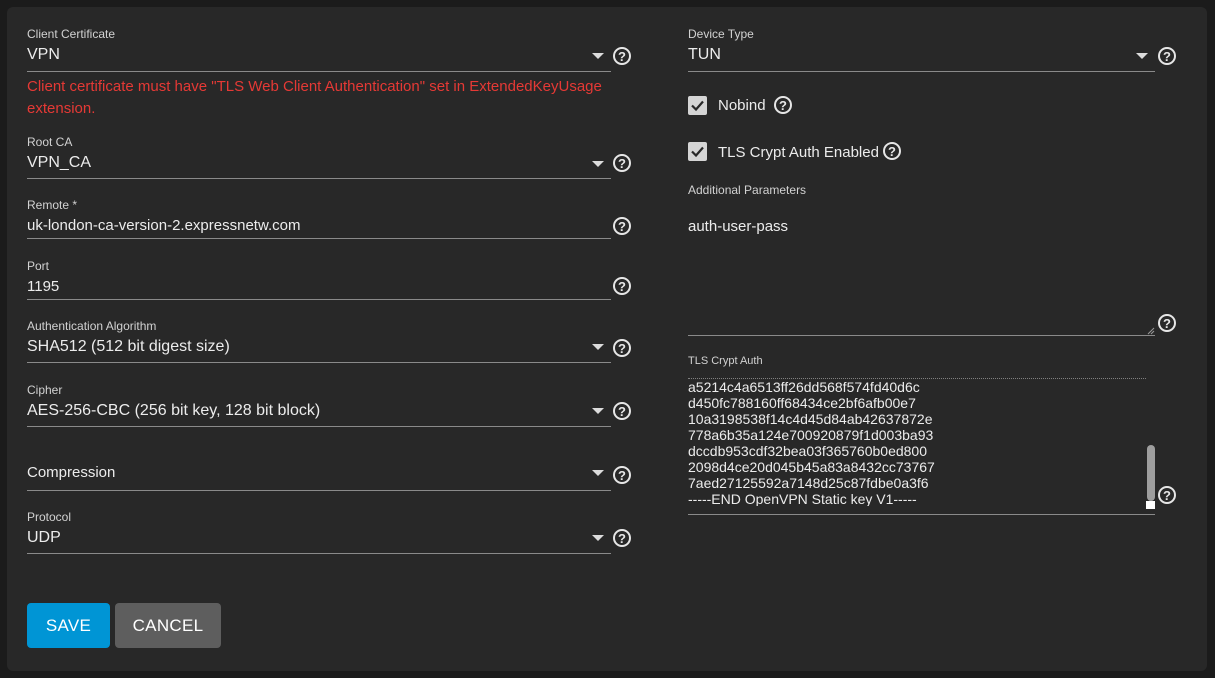  I want to click on key-line: 10a3198538f14c4d45d84ab42637872e, so click(810, 419).